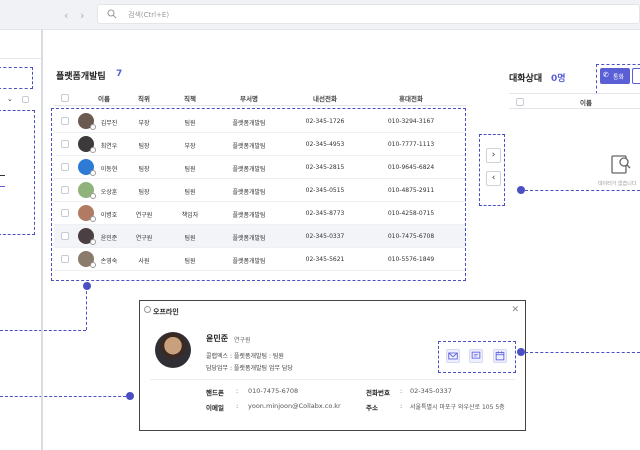  What do you see at coordinates (82, 15) in the screenshot?
I see `forward-icon: ›` at bounding box center [82, 15].